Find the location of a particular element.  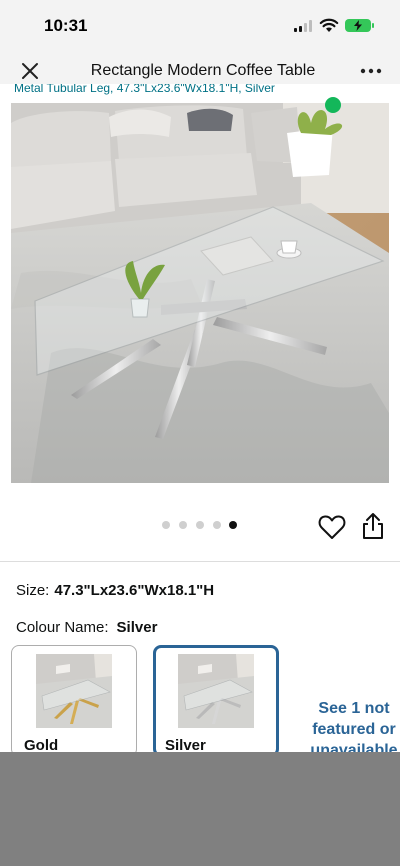

status-bar: 10:31 is located at coordinates (200, 25).